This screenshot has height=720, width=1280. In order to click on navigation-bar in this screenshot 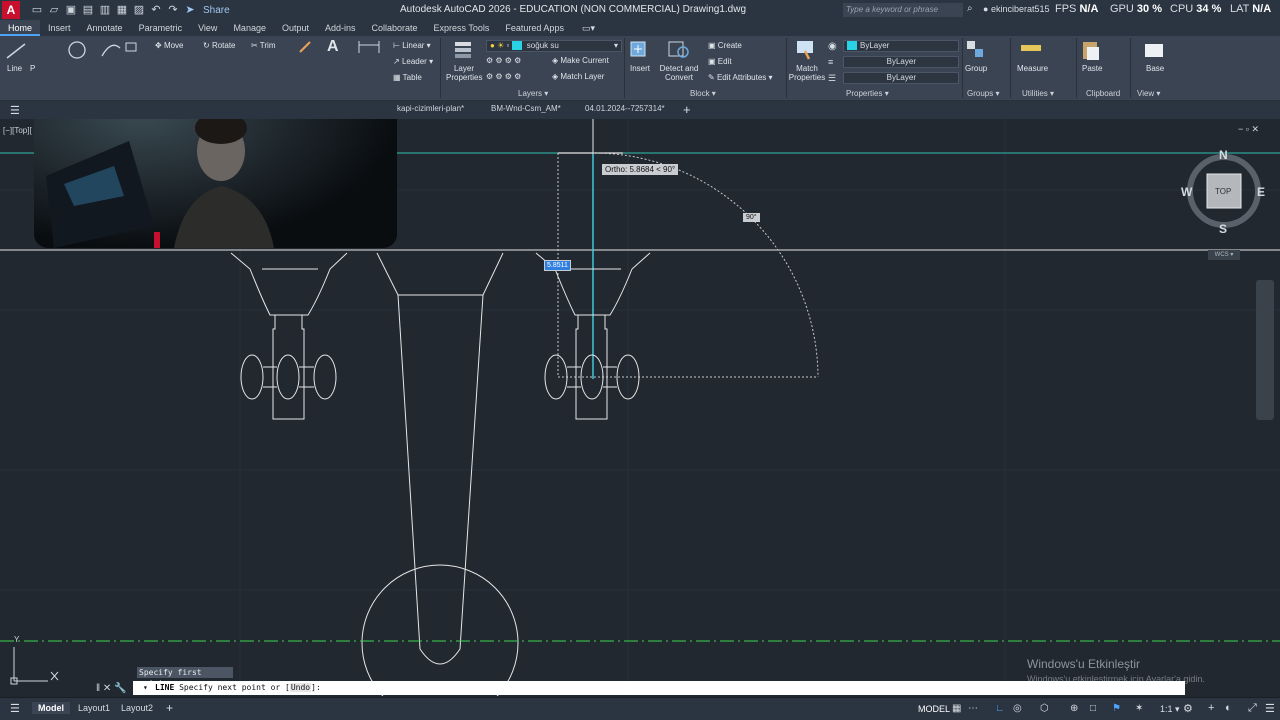, I will do `click(1265, 350)`.